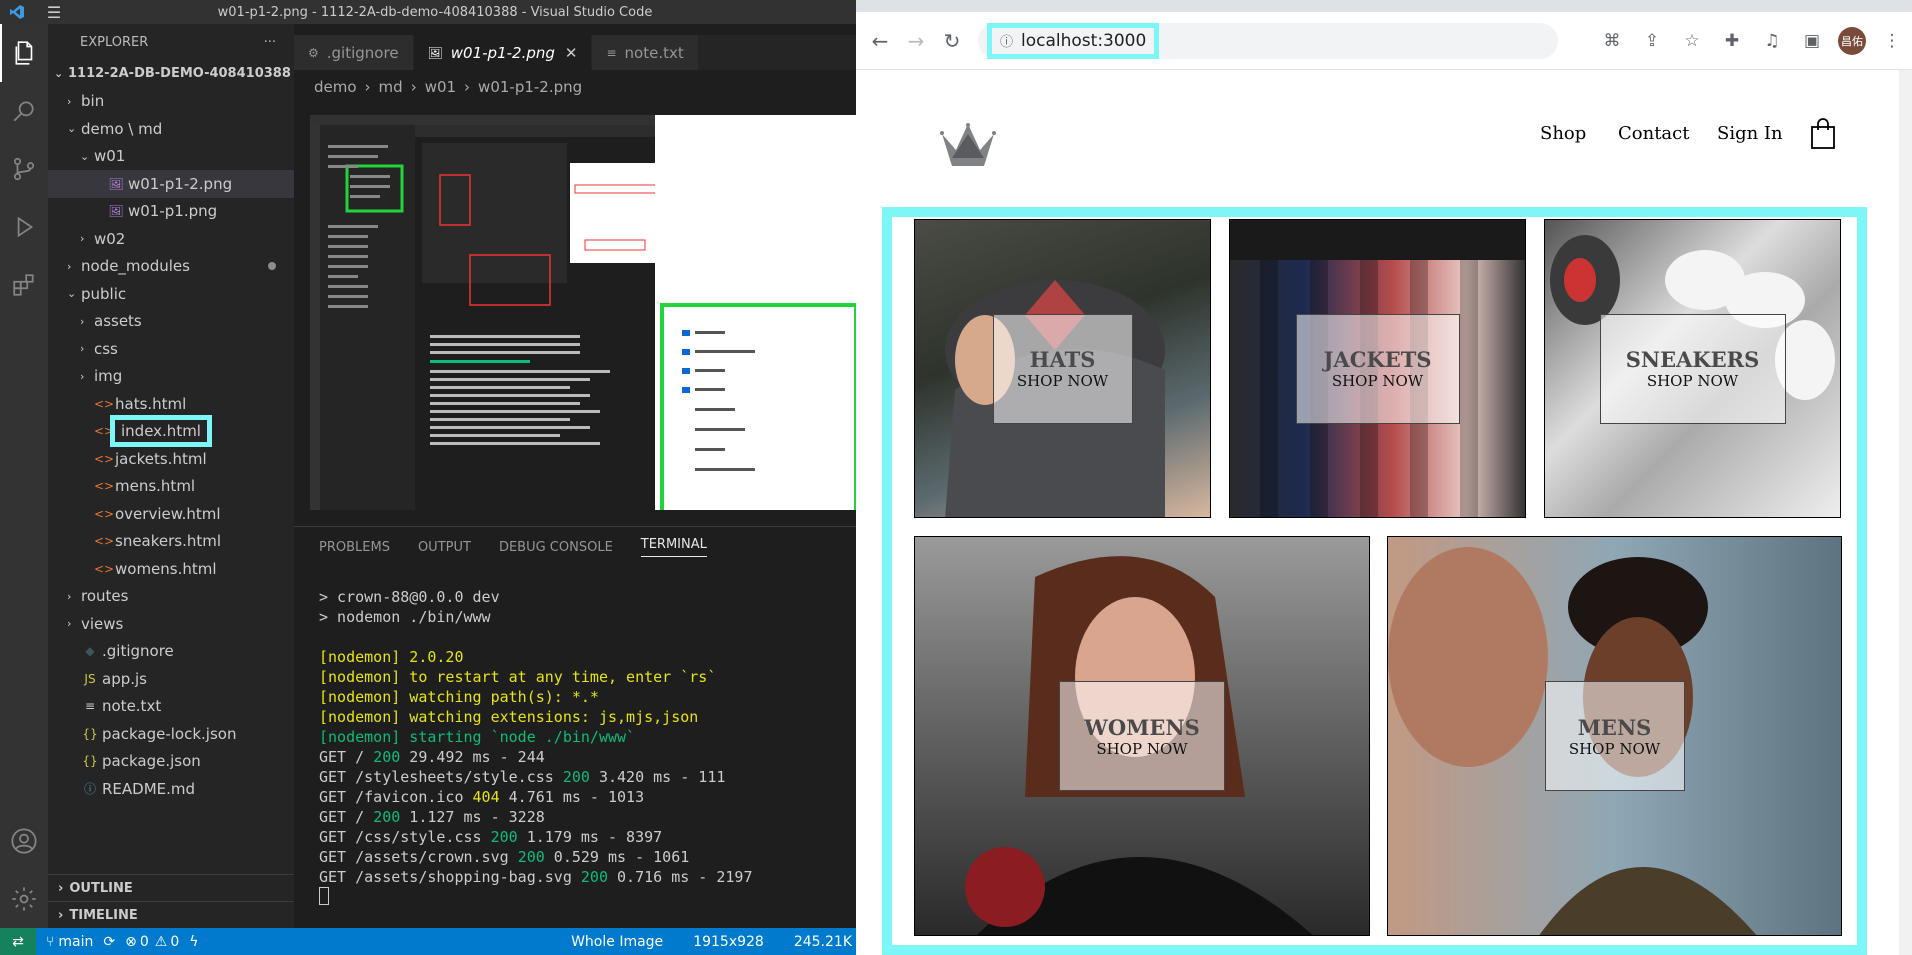 This screenshot has width=1912, height=955. I want to click on tree-item: <> overview.html, so click(171, 514).